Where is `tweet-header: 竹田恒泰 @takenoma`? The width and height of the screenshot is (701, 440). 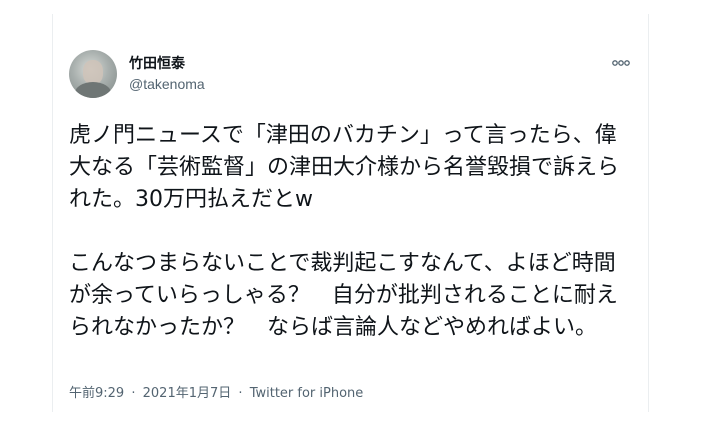
tweet-header: 竹田恒泰 @takenoma is located at coordinates (349, 75).